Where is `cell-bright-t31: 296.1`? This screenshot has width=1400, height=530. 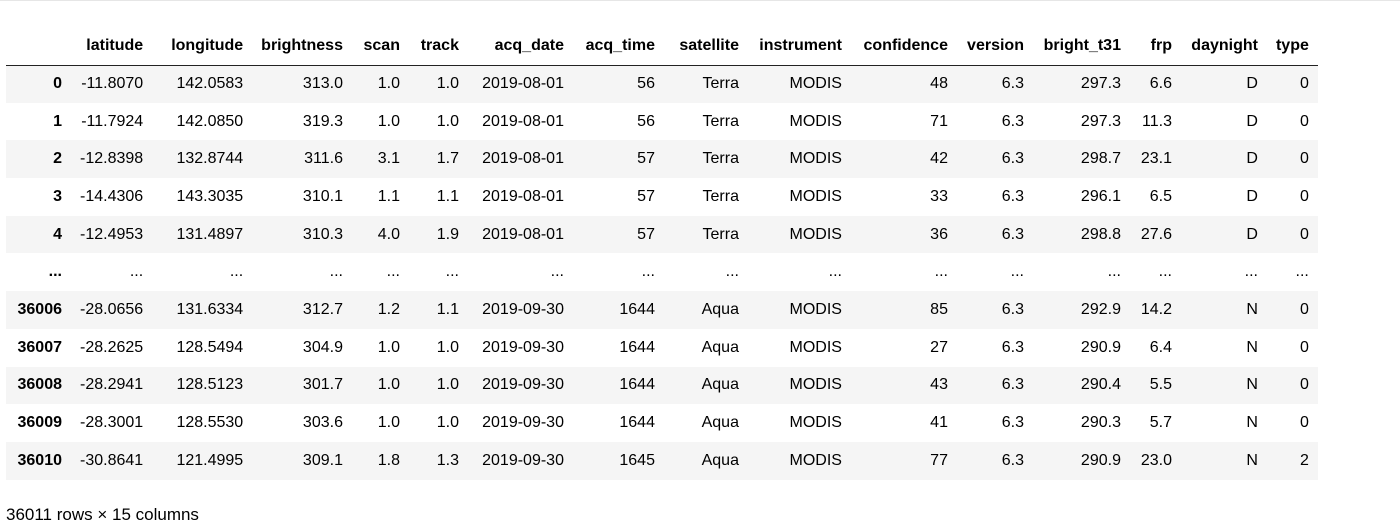 cell-bright-t31: 296.1 is located at coordinates (1100, 196).